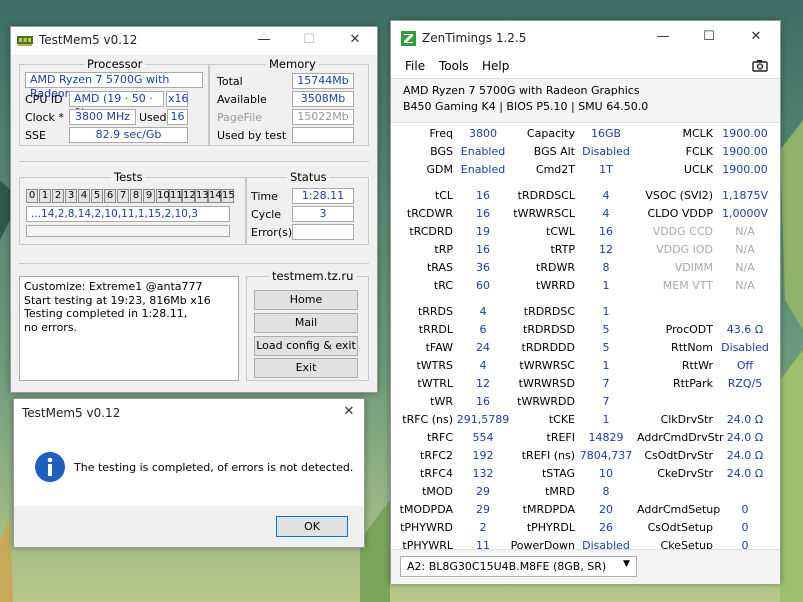 Image resolution: width=803 pixels, height=602 pixels. Describe the element at coordinates (606, 267) in the screenshot. I see `timing-value: 8` at that location.